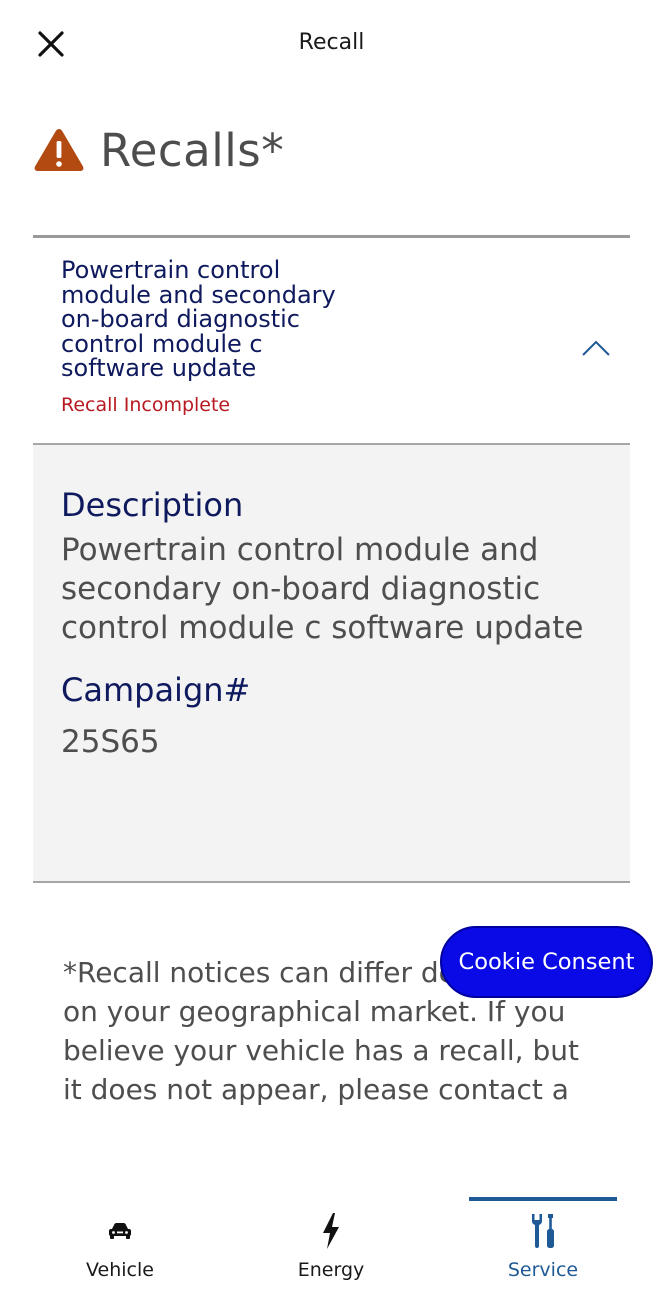 This screenshot has width=663, height=1300. What do you see at coordinates (156, 690) in the screenshot?
I see `campaign-label: Campaign#` at bounding box center [156, 690].